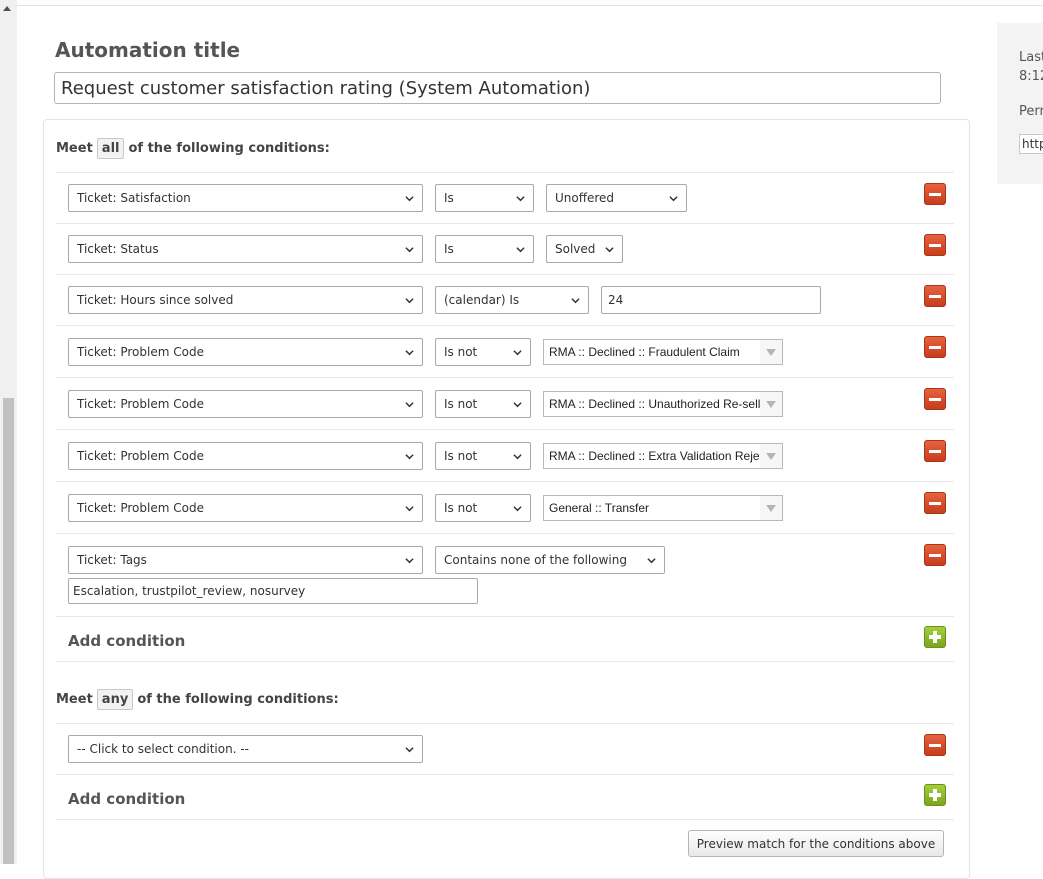  Describe the element at coordinates (7, 8) in the screenshot. I see `scroll-up-arrow-icon` at that location.